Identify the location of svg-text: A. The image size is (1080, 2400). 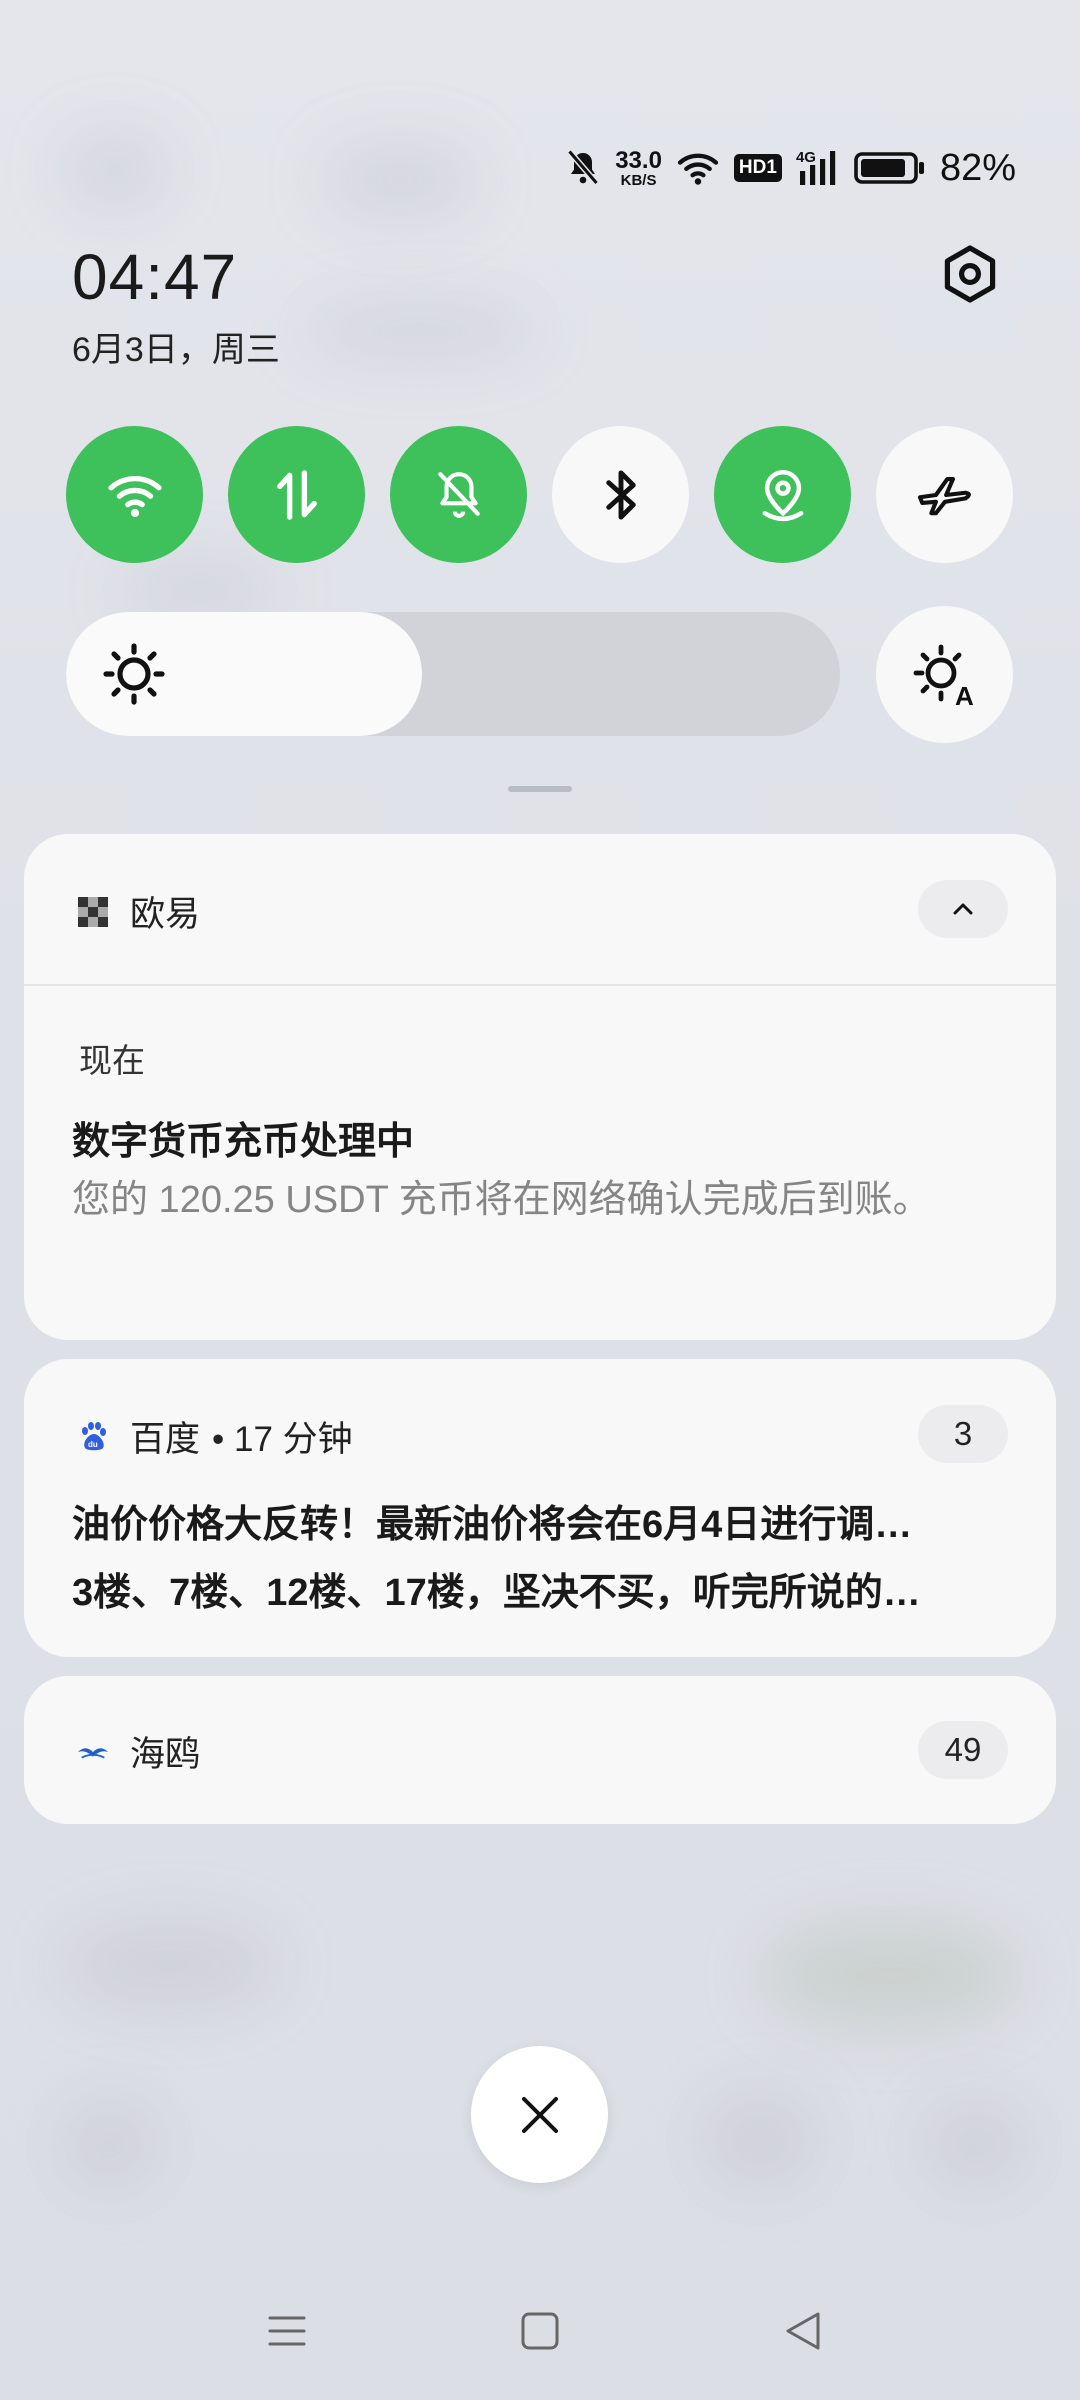
(964, 694).